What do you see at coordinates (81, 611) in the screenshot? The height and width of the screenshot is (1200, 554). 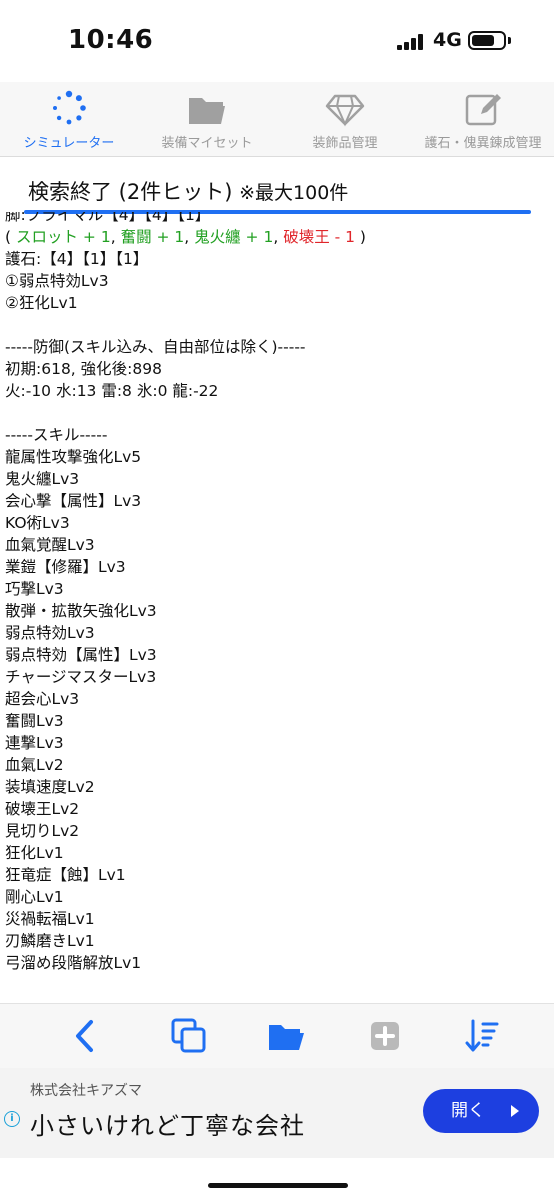 I see `skill-item: 散弾・拡散矢強化Lv3` at bounding box center [81, 611].